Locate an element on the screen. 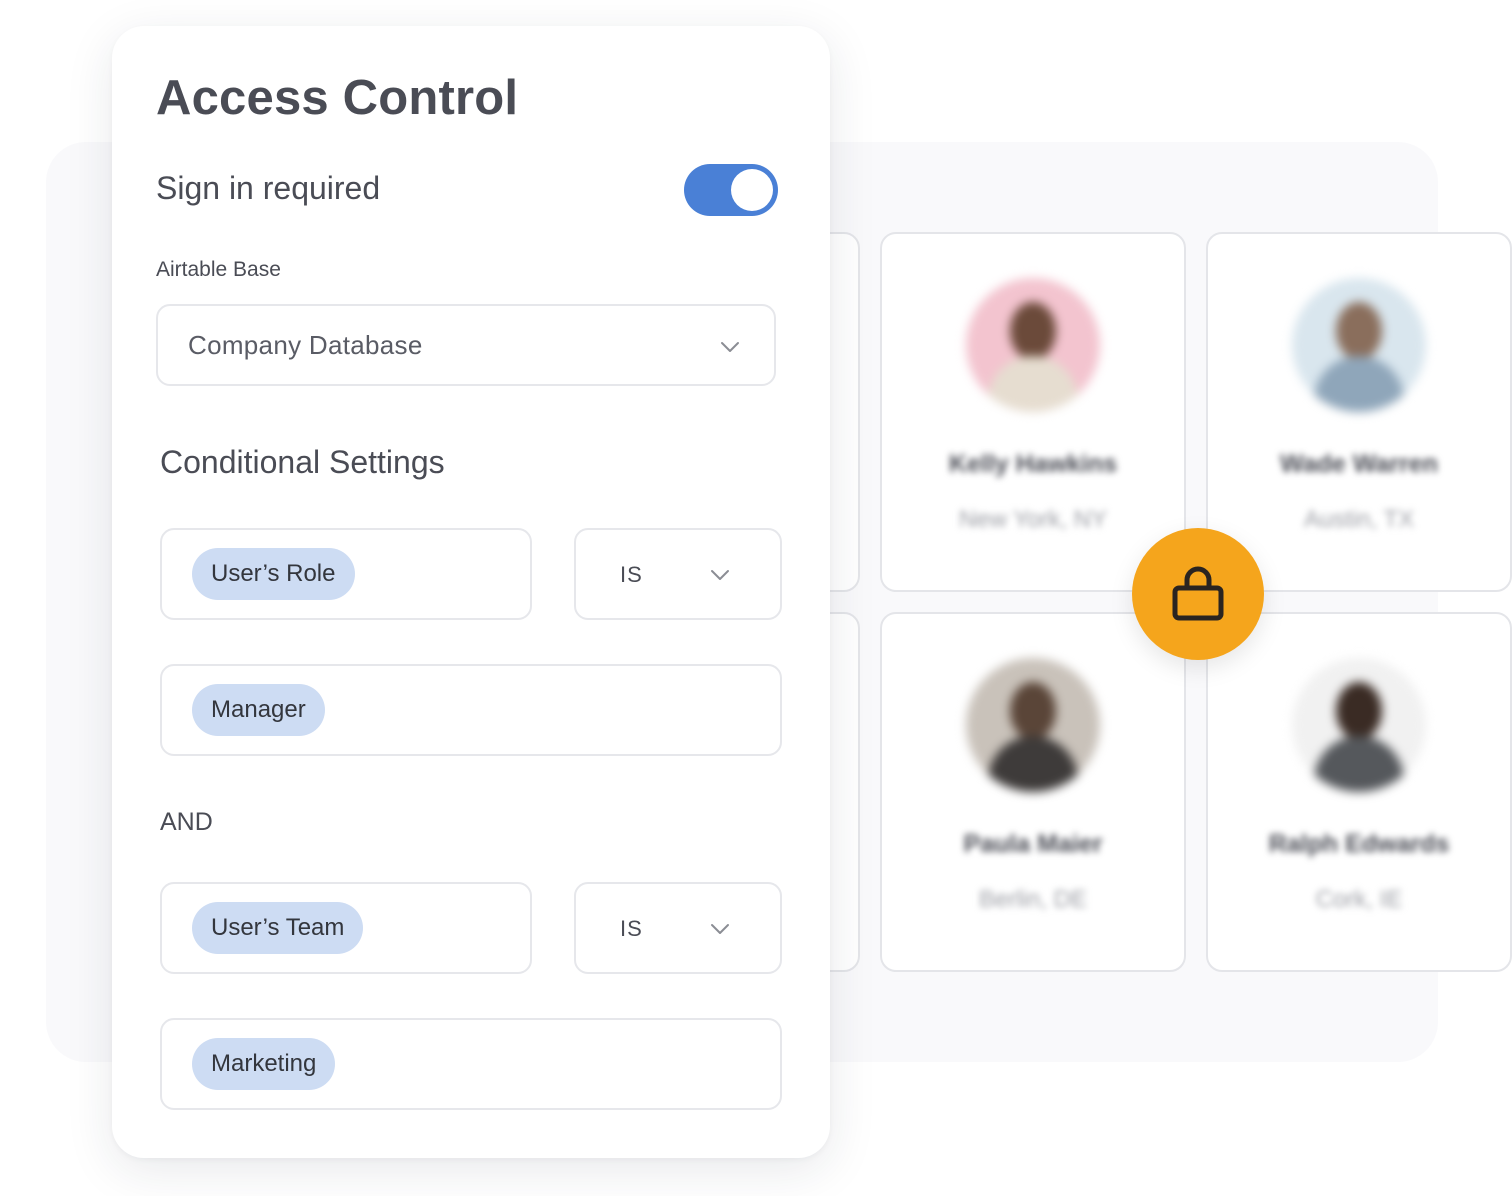  condition-field-input: User’s Role is located at coordinates (346, 574).